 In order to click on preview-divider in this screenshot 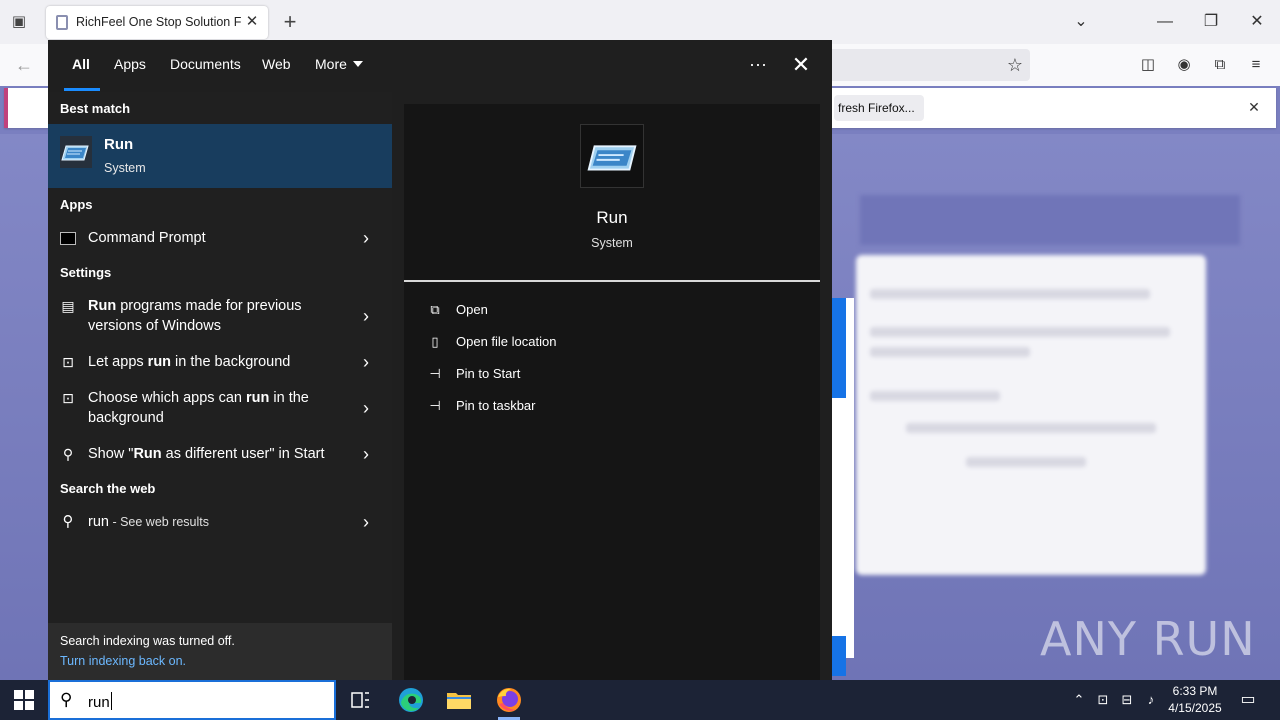, I will do `click(612, 281)`.